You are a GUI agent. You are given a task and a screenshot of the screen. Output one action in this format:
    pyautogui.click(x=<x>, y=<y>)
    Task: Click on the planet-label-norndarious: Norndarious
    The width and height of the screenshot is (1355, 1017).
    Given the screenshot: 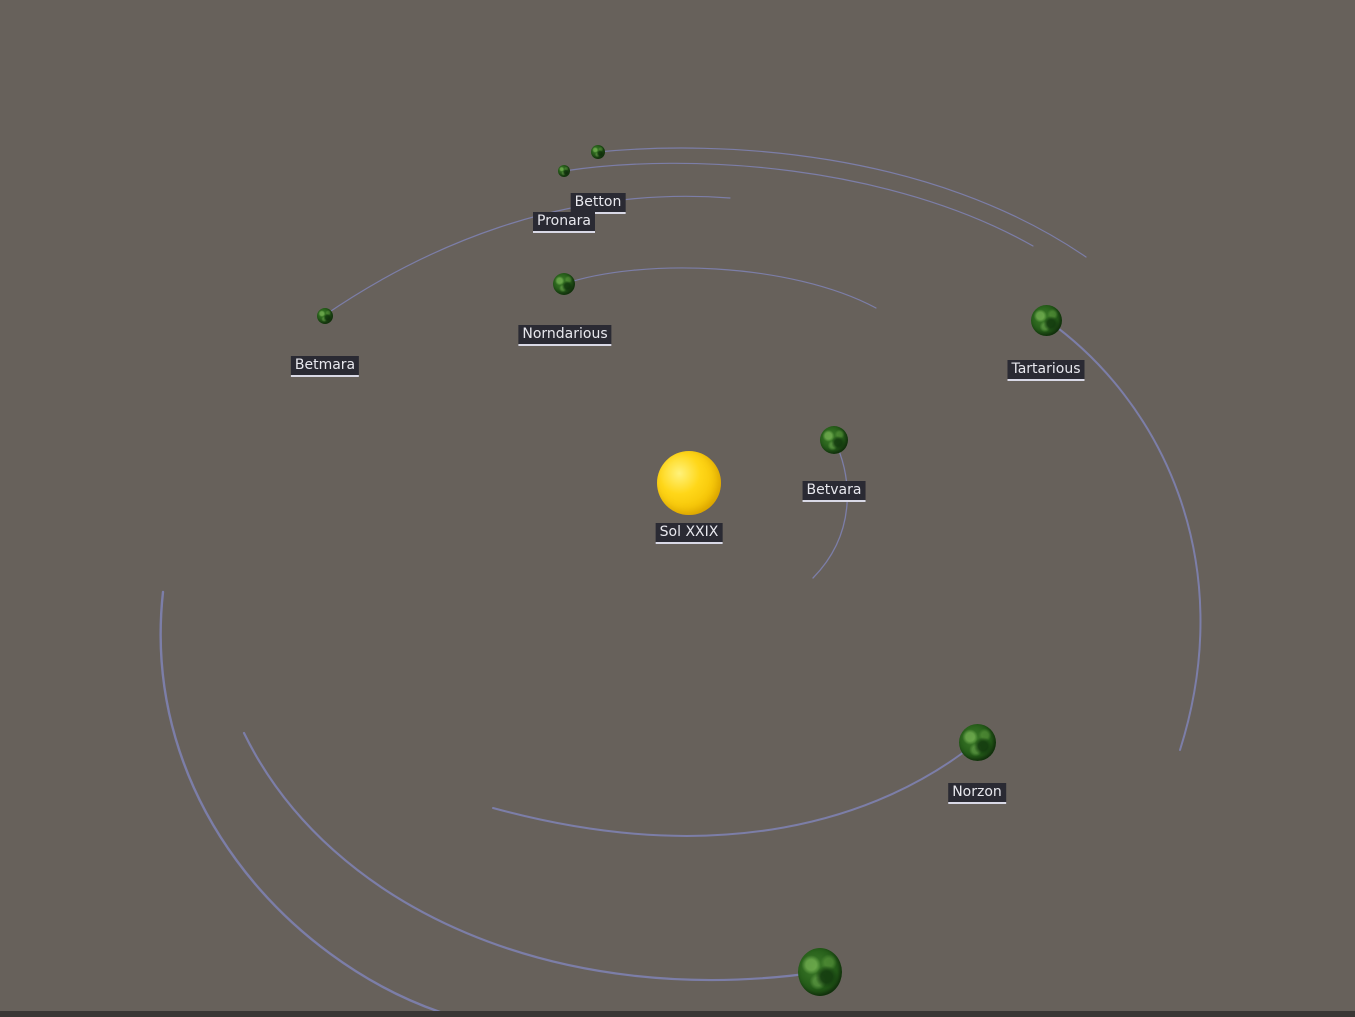 What is the action you would take?
    pyautogui.click(x=565, y=335)
    